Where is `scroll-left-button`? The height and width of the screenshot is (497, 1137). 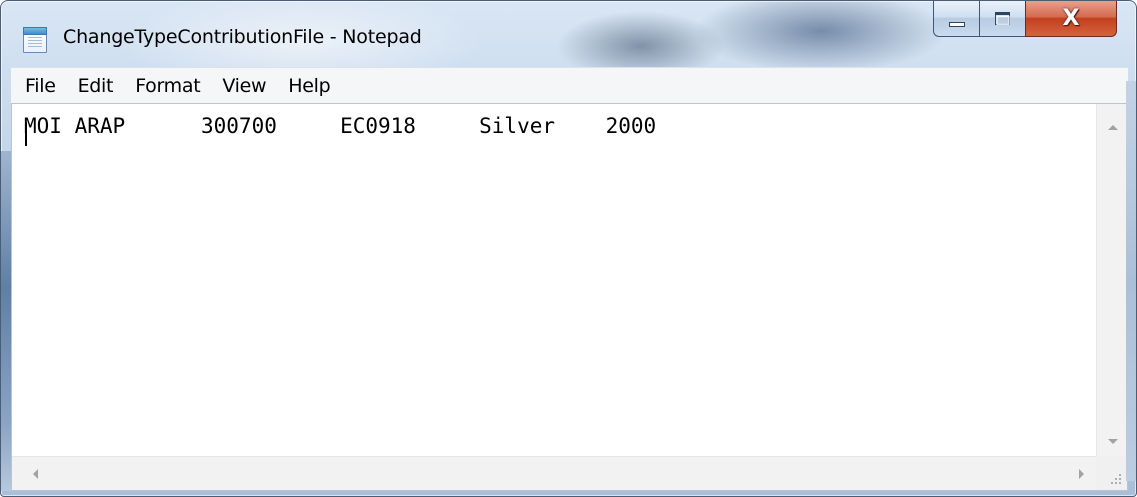
scroll-left-button is located at coordinates (35, 474).